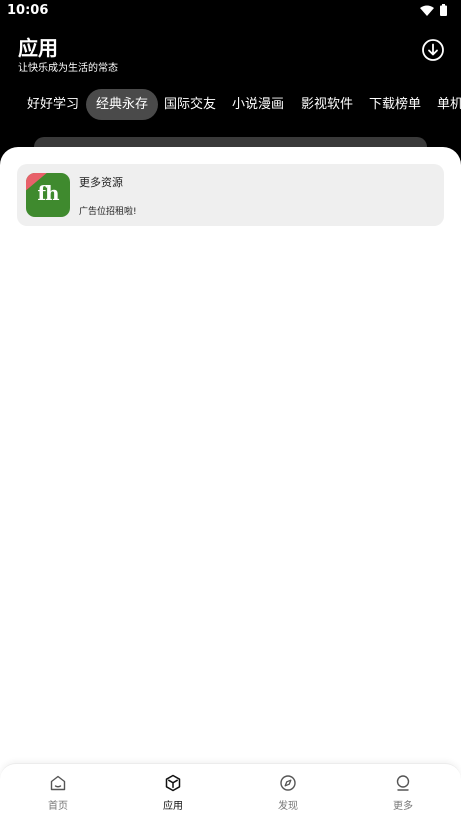 The height and width of the screenshot is (821, 461). What do you see at coordinates (288, 783) in the screenshot?
I see `compass-icon` at bounding box center [288, 783].